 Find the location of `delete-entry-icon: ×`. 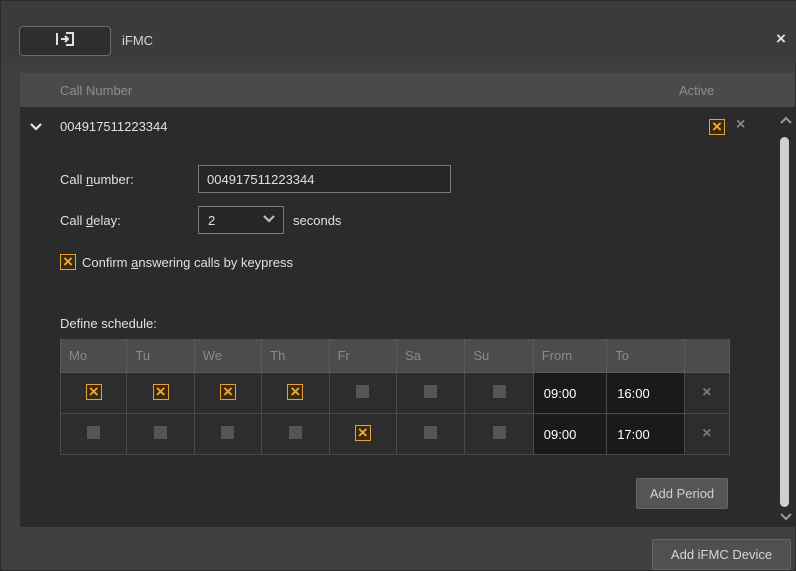

delete-entry-icon: × is located at coordinates (740, 125).